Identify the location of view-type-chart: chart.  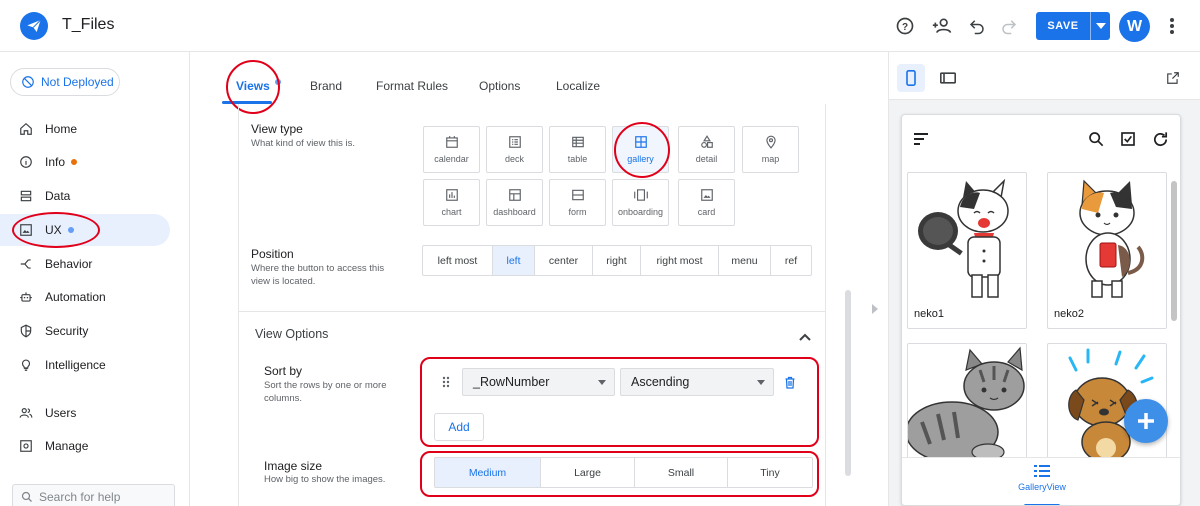
(451, 202).